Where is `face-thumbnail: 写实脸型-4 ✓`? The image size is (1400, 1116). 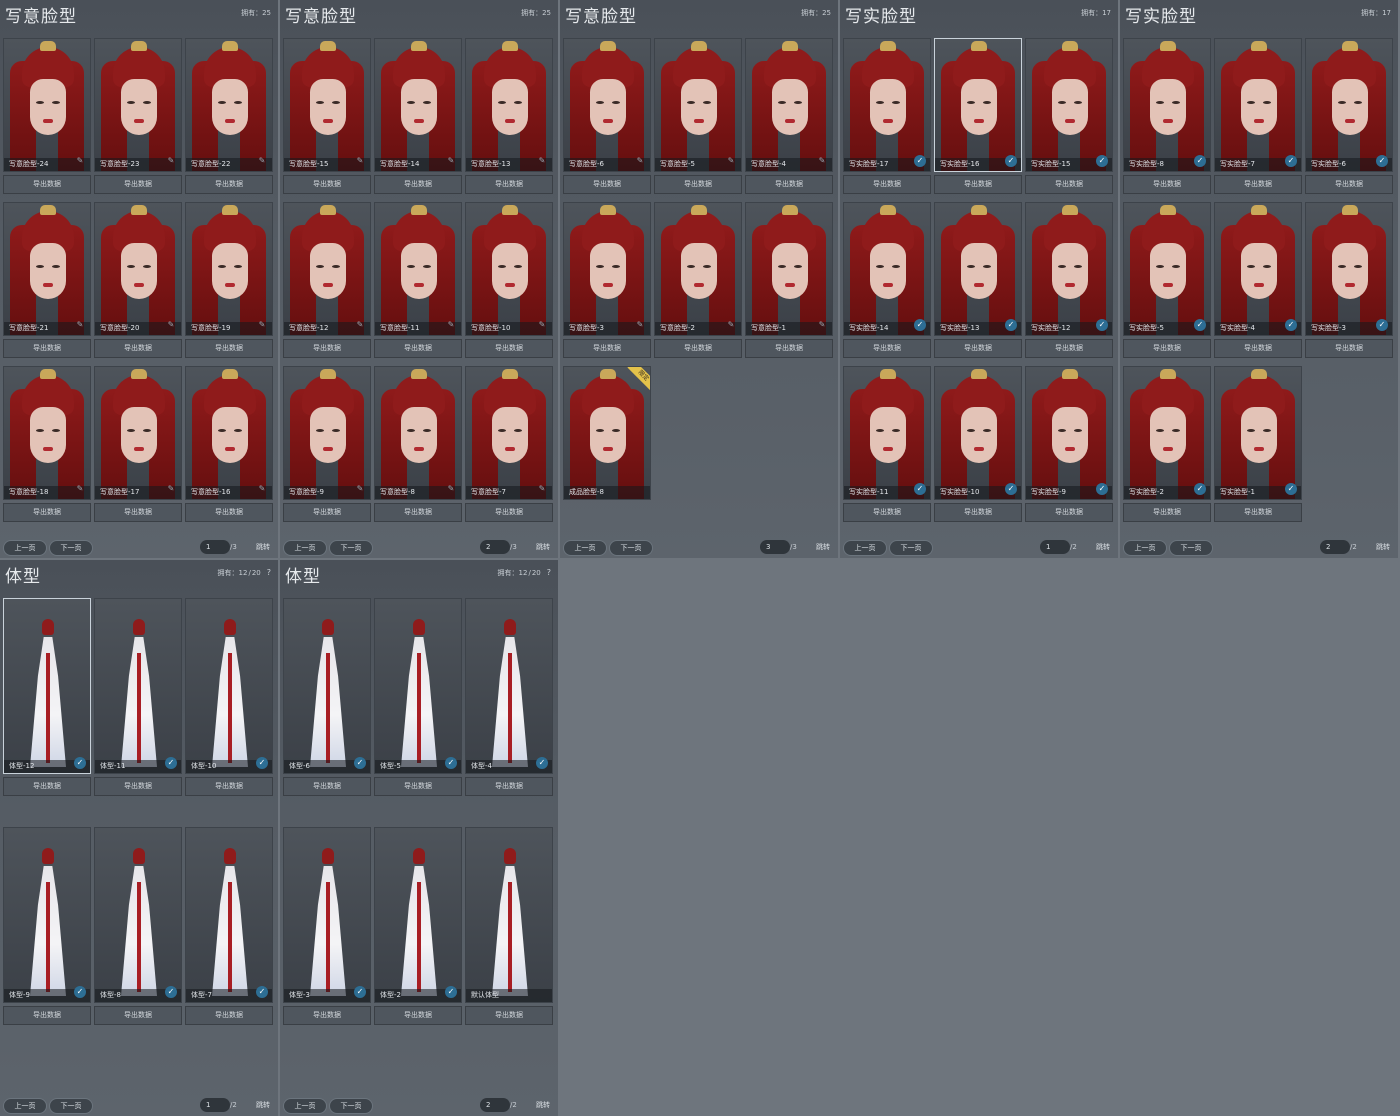 face-thumbnail: 写实脸型-4 ✓ is located at coordinates (1258, 269).